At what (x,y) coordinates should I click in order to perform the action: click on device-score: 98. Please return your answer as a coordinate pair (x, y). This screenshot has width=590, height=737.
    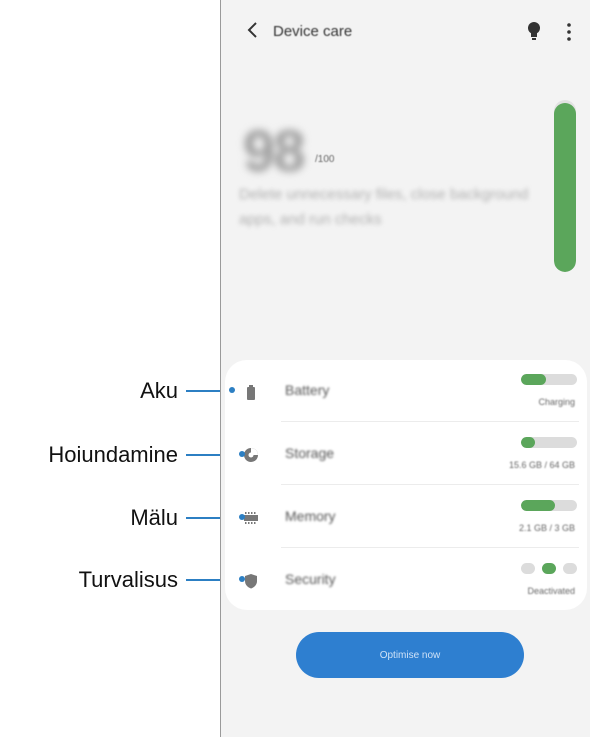
    Looking at the image, I should click on (274, 151).